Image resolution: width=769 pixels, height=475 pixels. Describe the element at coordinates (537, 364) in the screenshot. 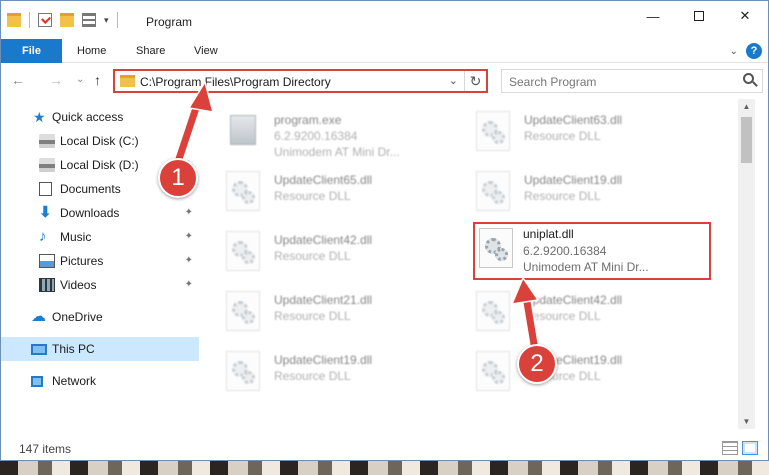

I see `step-2-badge: 2` at that location.